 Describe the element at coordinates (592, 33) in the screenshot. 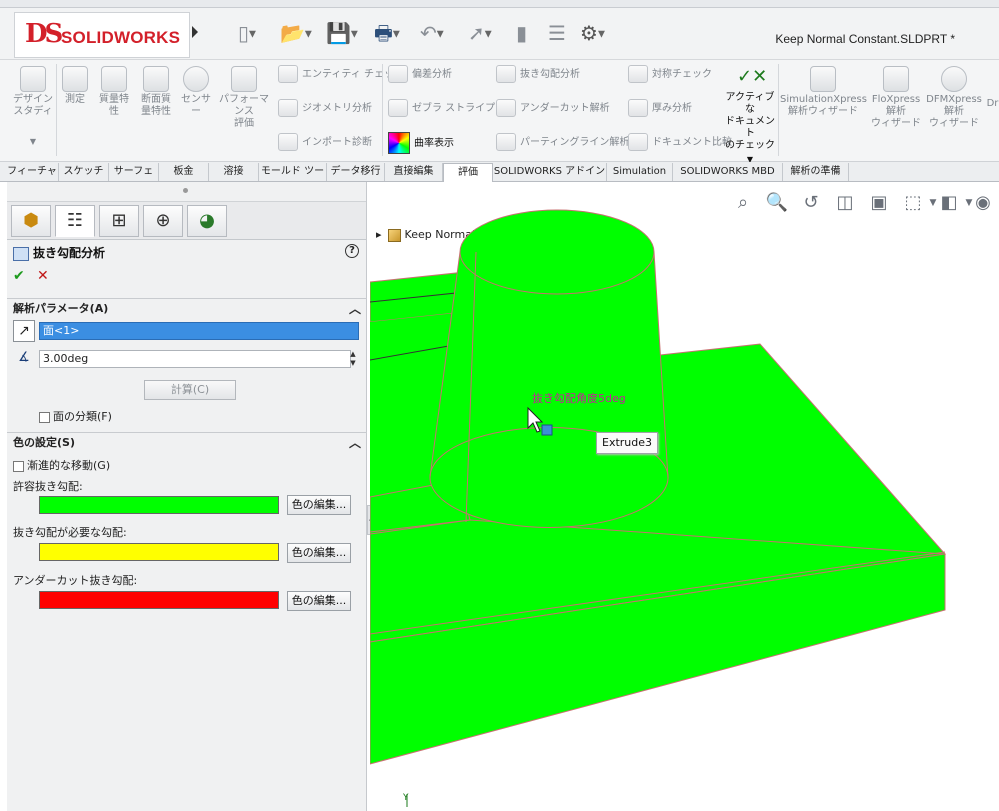

I see `options-gear-icon: ⚙▼` at that location.